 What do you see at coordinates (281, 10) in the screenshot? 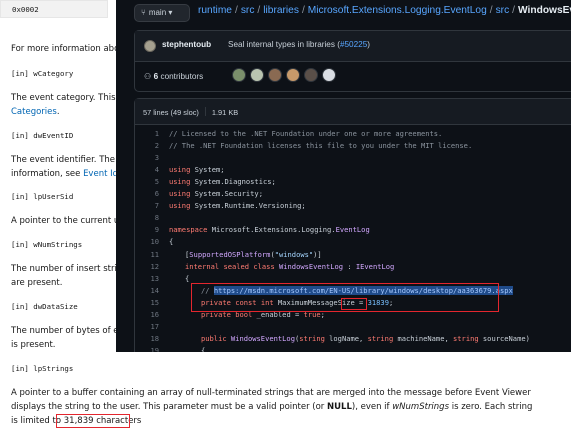
I see `breadcrumb-libraries: libraries` at bounding box center [281, 10].